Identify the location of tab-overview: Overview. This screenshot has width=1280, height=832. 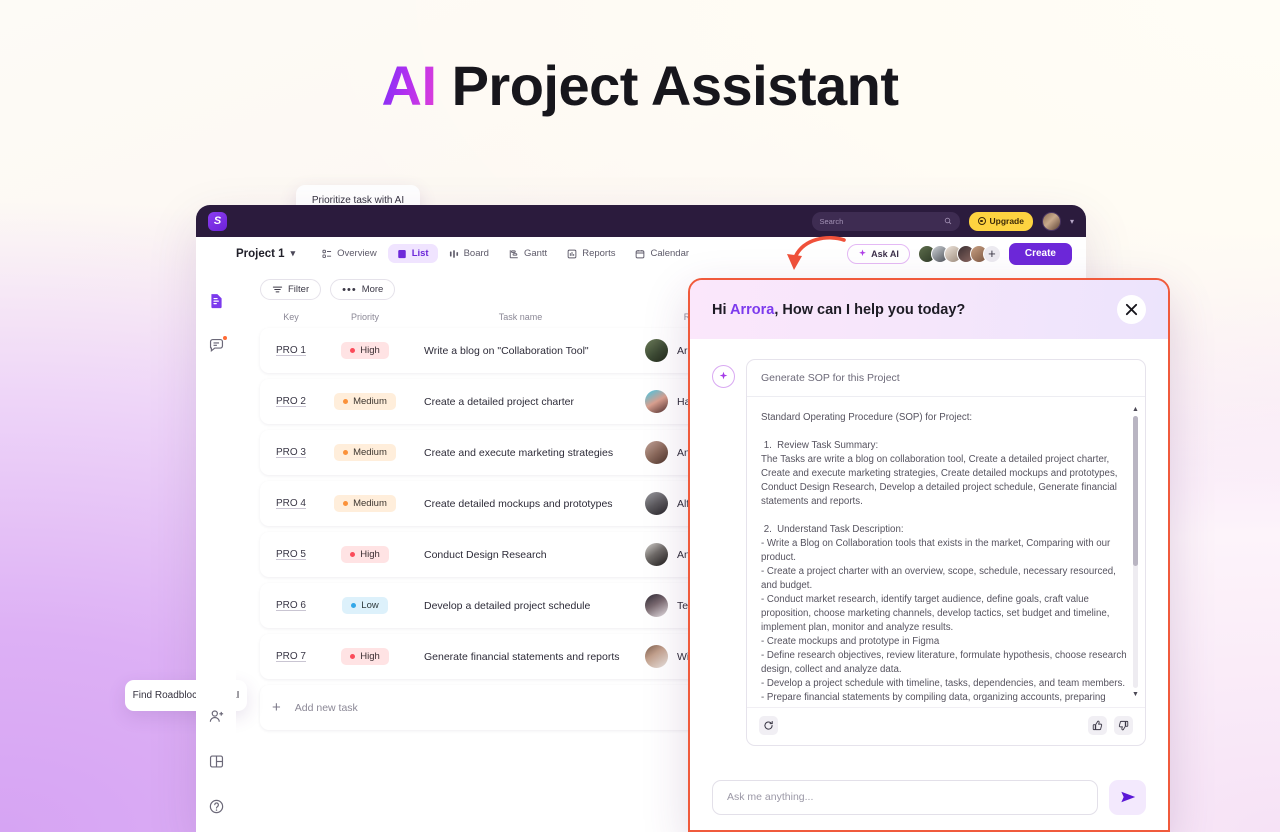
(349, 253).